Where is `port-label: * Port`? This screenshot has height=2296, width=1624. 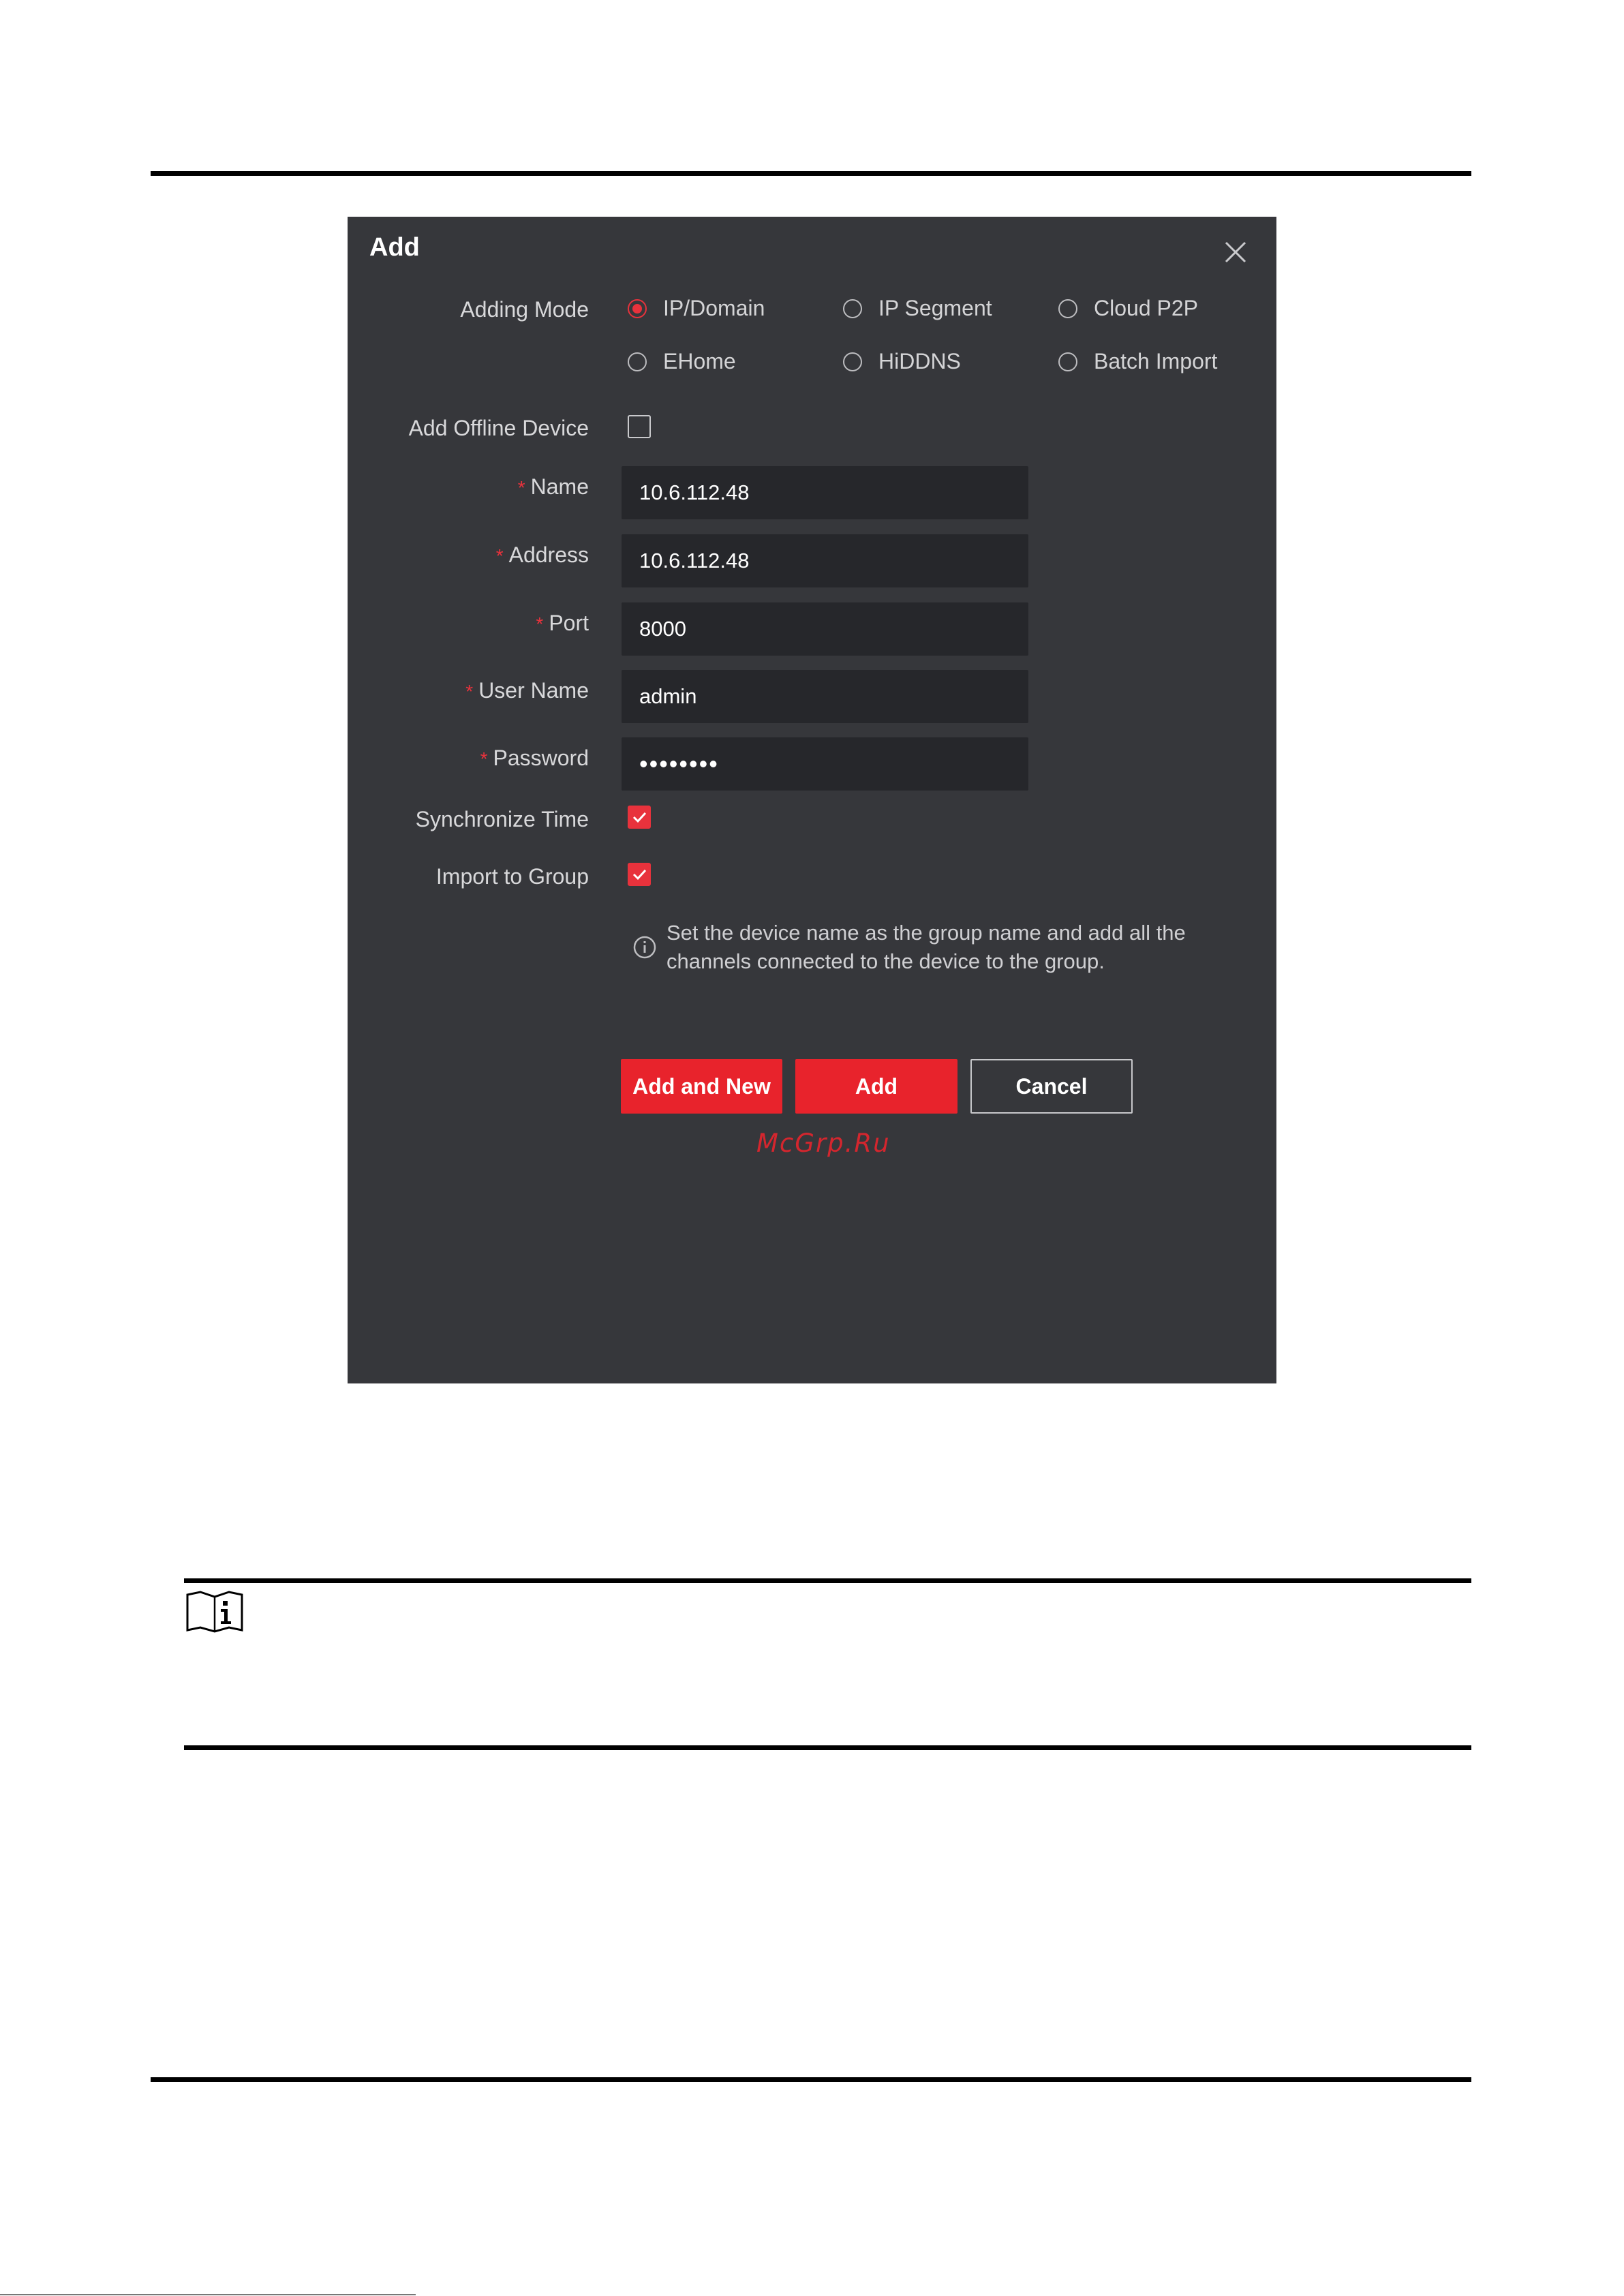
port-label: * Port is located at coordinates (562, 624).